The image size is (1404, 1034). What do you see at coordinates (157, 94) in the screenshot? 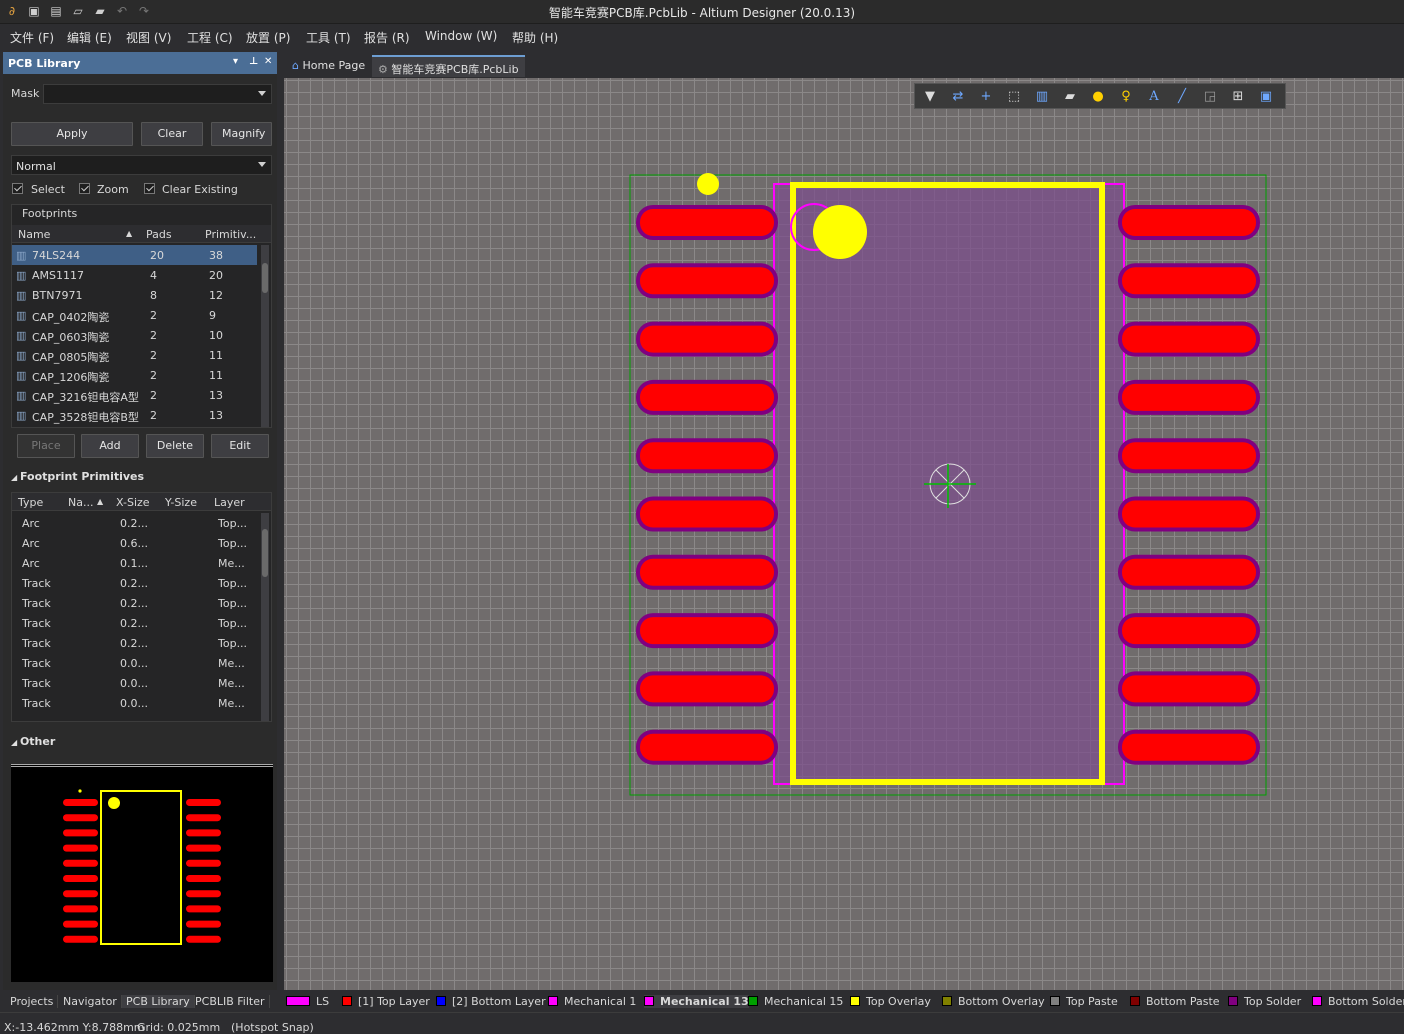
I see `mask-input` at bounding box center [157, 94].